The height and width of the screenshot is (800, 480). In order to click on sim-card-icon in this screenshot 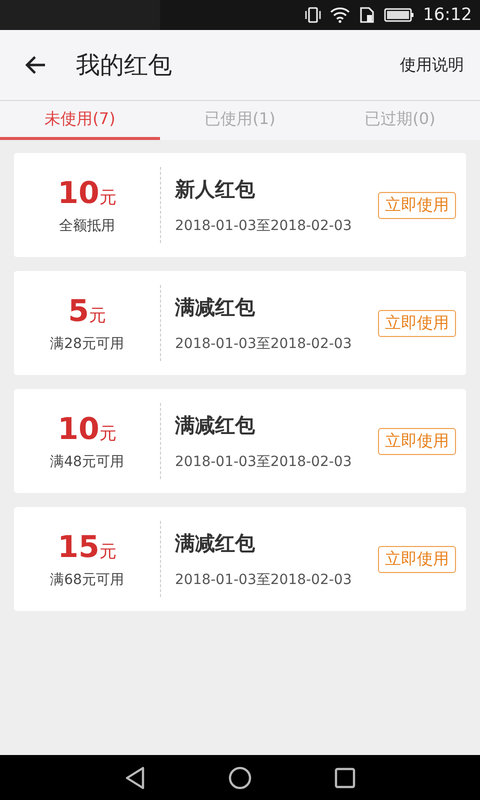, I will do `click(367, 15)`.